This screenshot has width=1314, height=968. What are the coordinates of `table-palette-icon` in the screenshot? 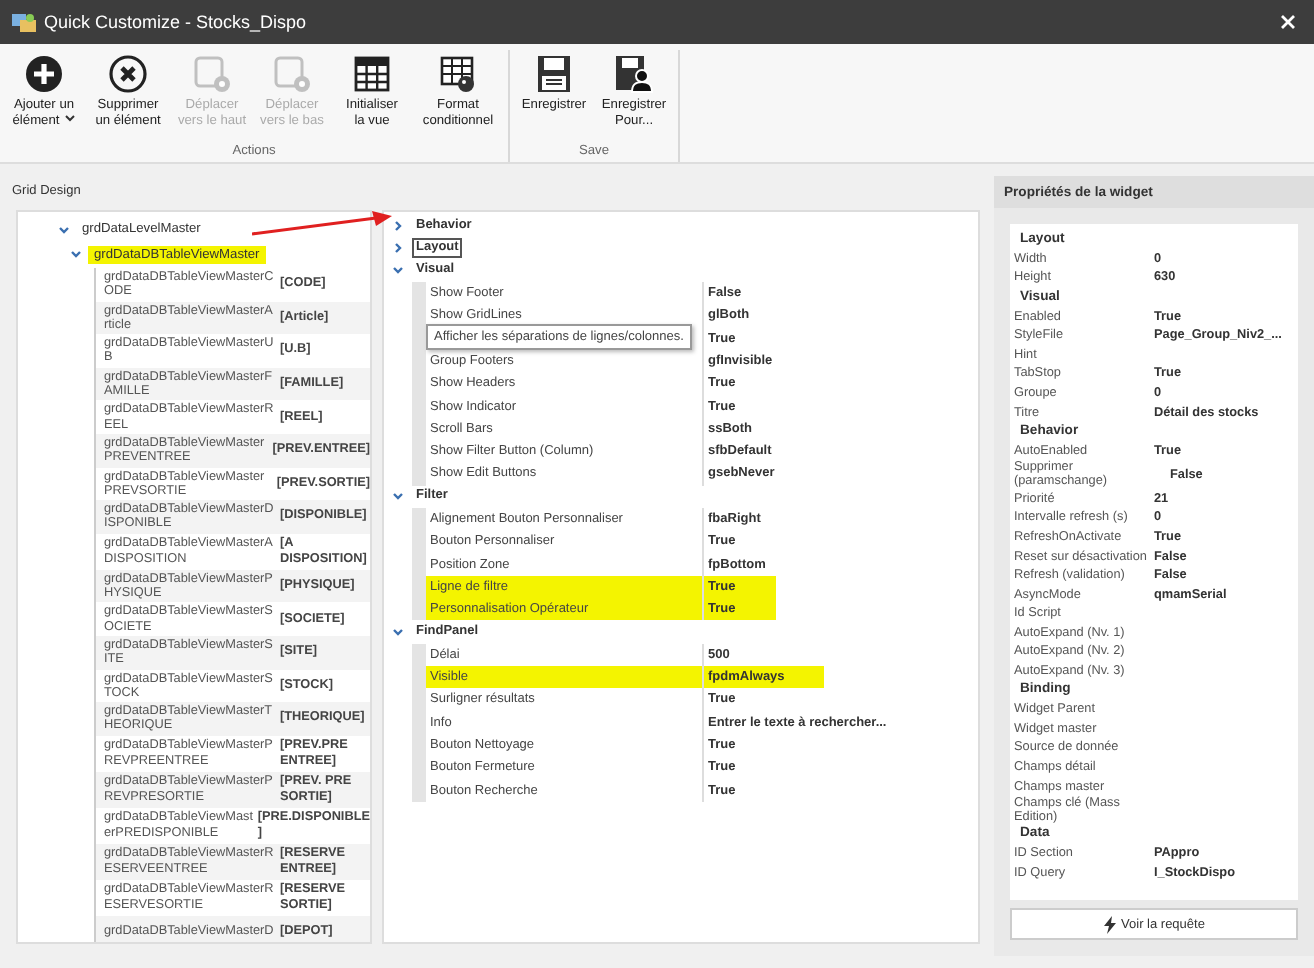 It's located at (458, 74).